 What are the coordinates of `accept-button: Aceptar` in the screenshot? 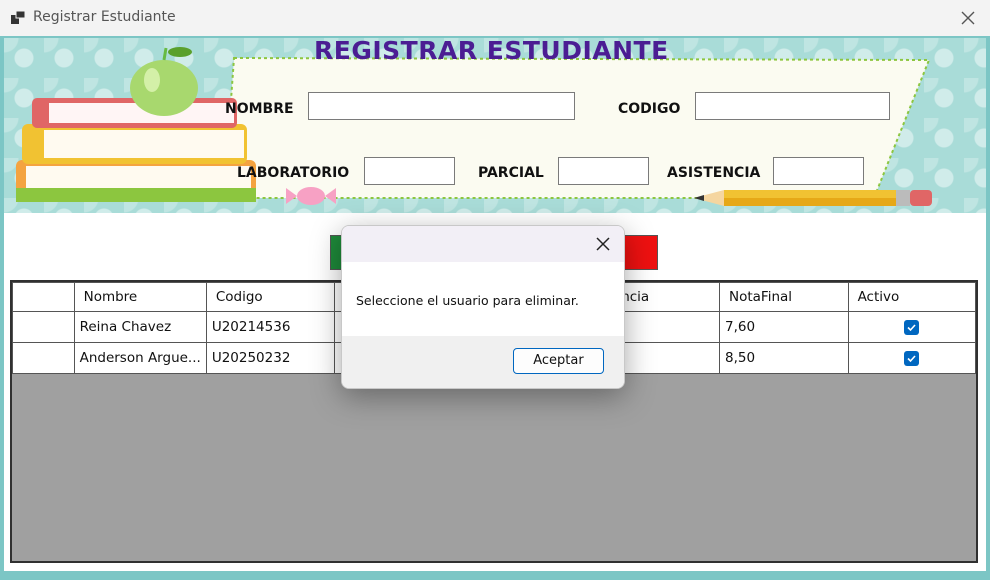 It's located at (558, 361).